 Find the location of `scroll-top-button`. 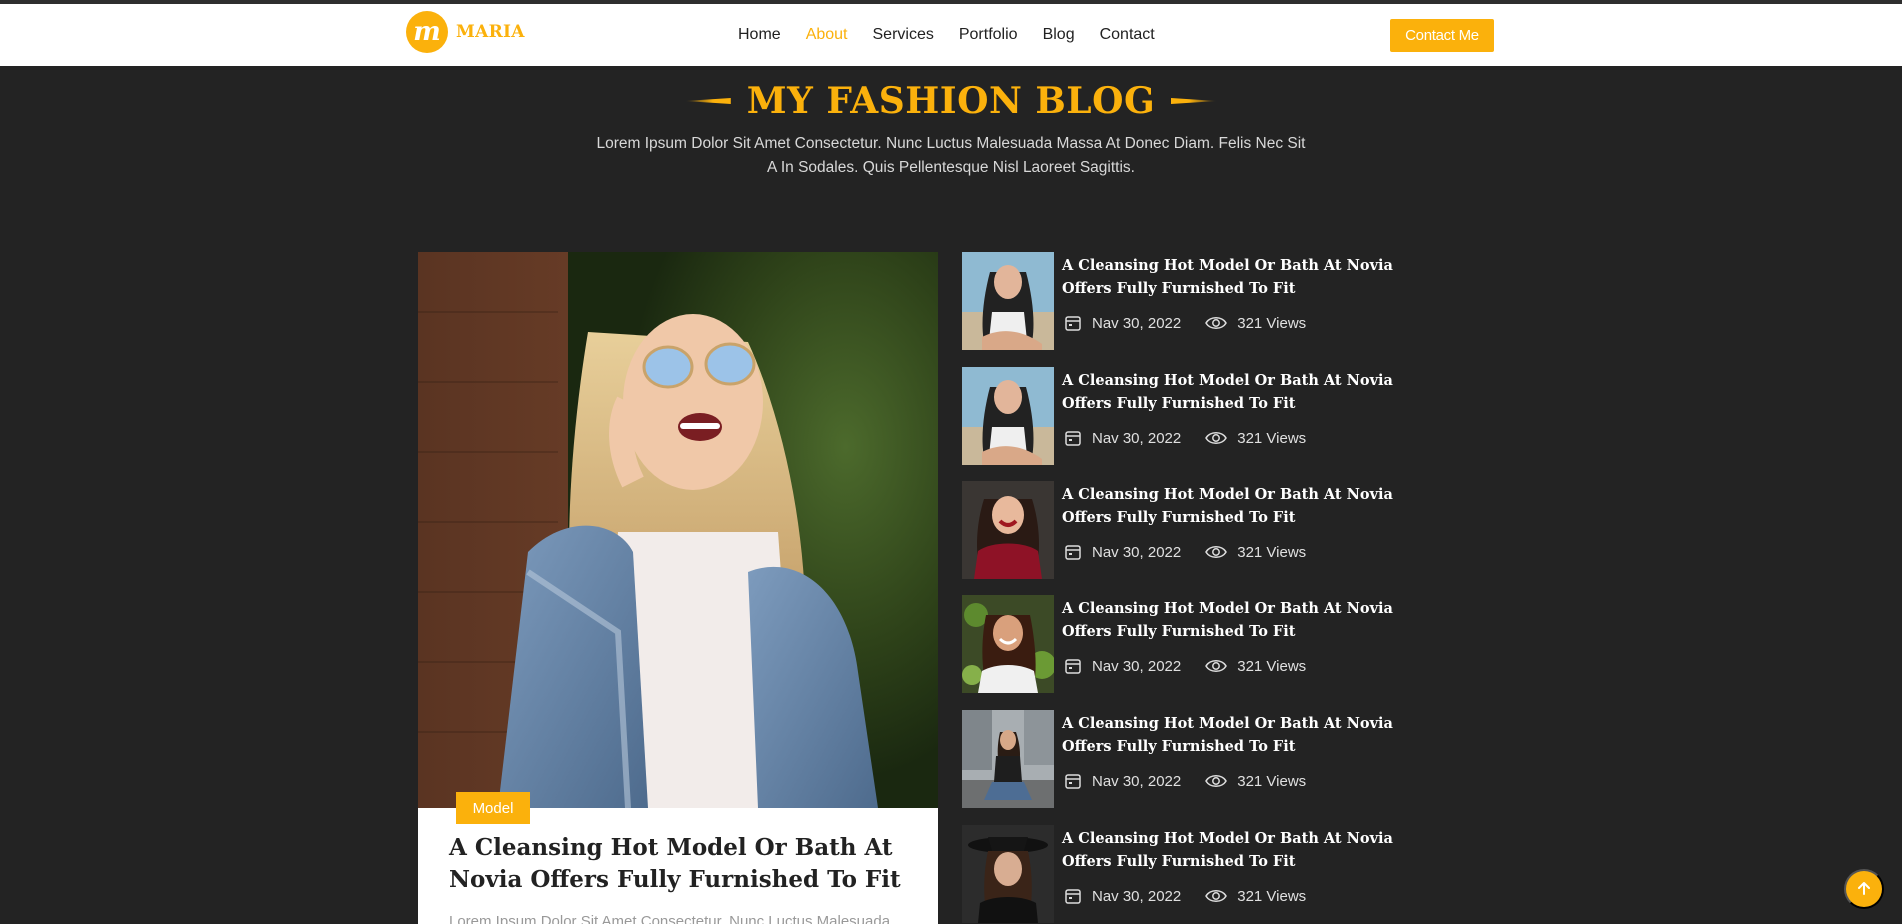

scroll-top-button is located at coordinates (1864, 889).